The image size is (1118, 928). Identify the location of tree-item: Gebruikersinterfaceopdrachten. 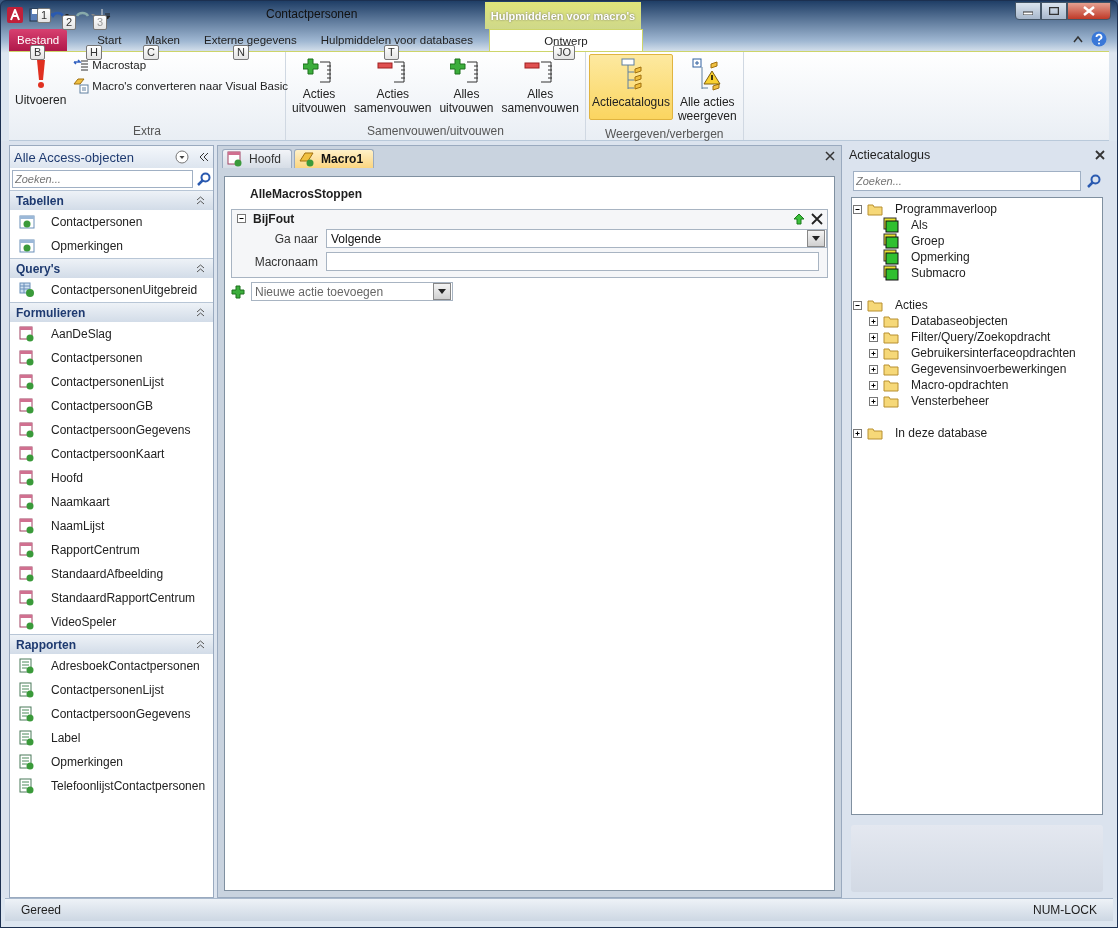
(993, 353).